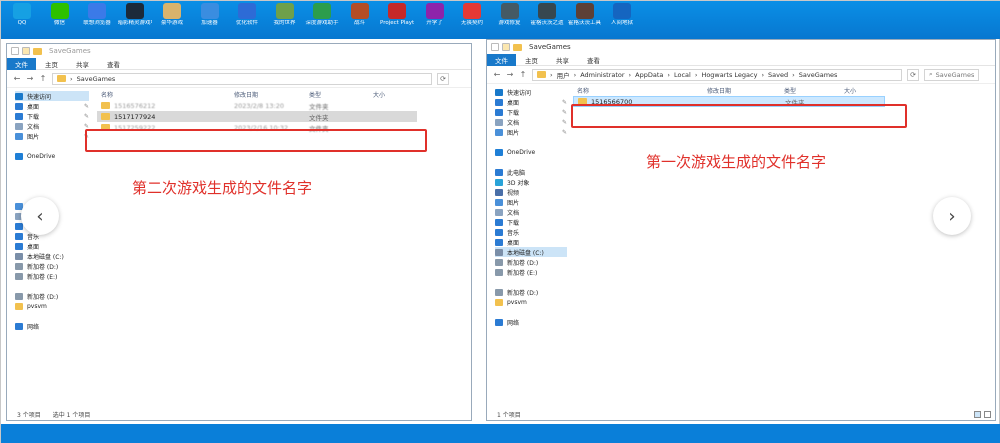  I want to click on sidebar-item: 此电脑, so click(531, 172).